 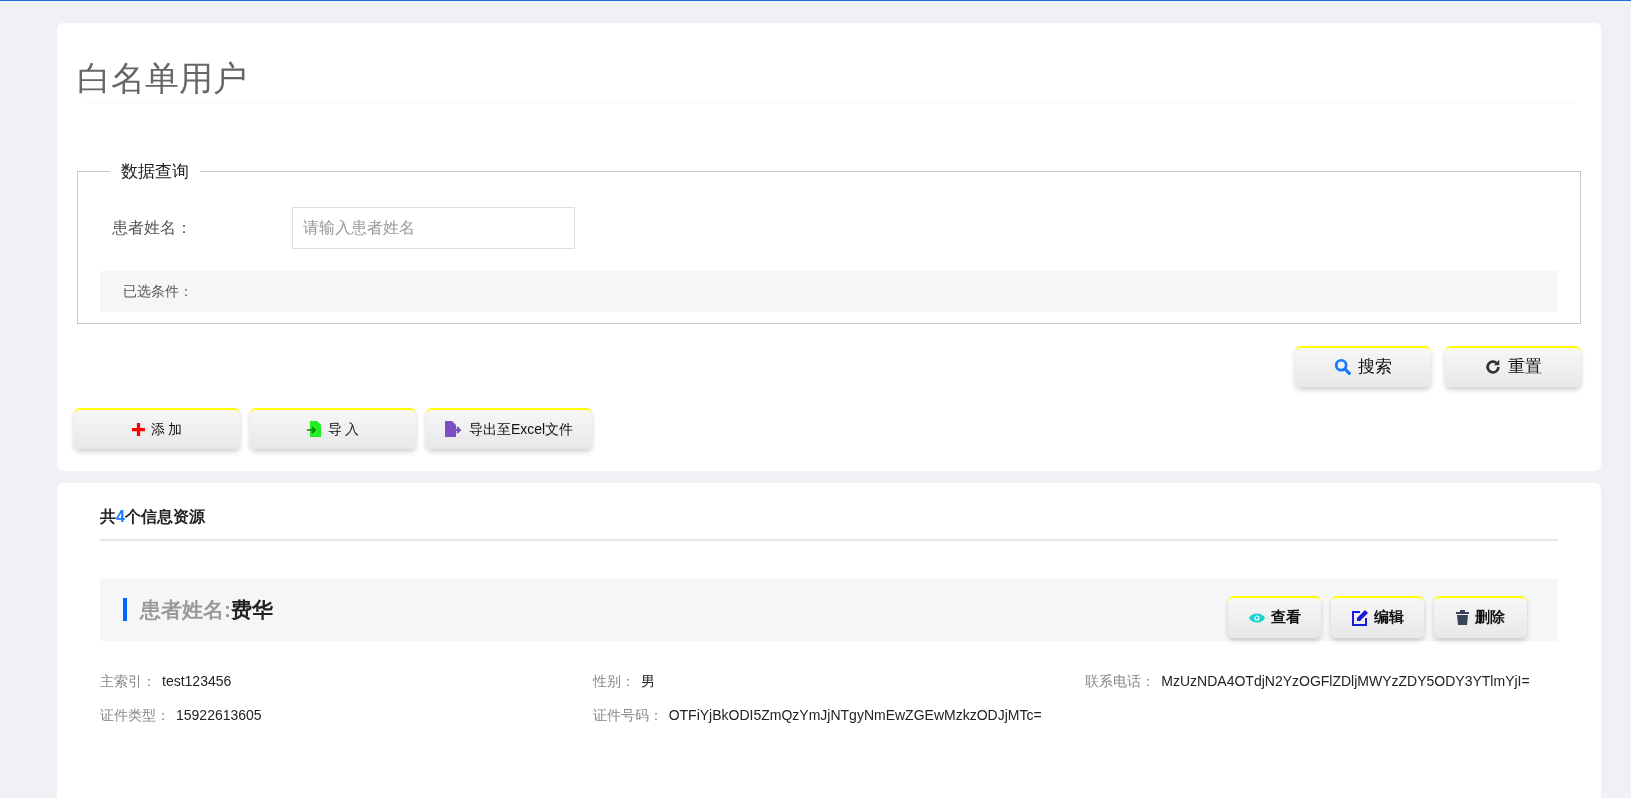 I want to click on search-button: 搜索, so click(x=1363, y=366).